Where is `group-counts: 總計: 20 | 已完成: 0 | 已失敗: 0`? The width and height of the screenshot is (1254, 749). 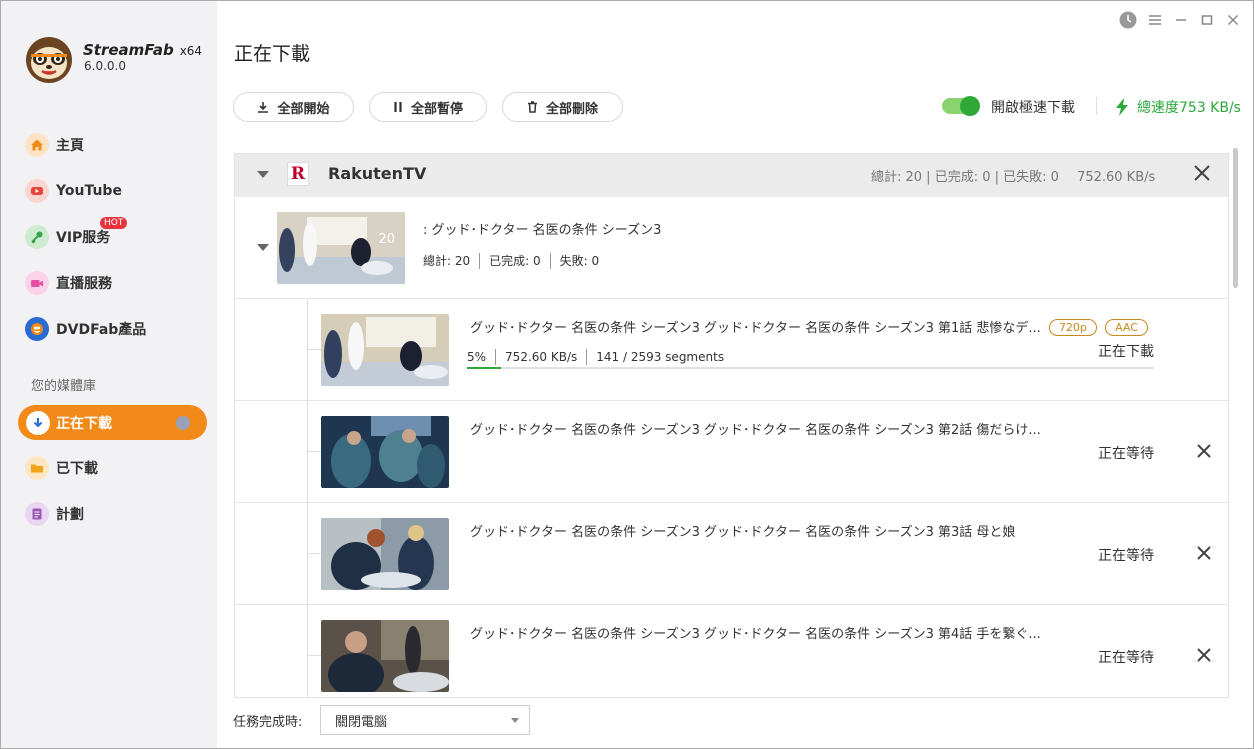 group-counts: 總計: 20 | 已完成: 0 | 已失敗: 0 is located at coordinates (965, 177).